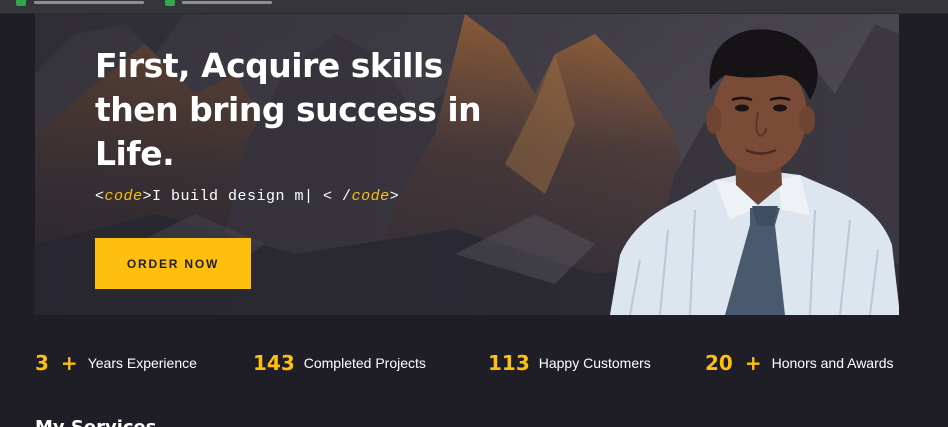 Image resolution: width=948 pixels, height=427 pixels. I want to click on order-now-button: ORDER NOW, so click(173, 263).